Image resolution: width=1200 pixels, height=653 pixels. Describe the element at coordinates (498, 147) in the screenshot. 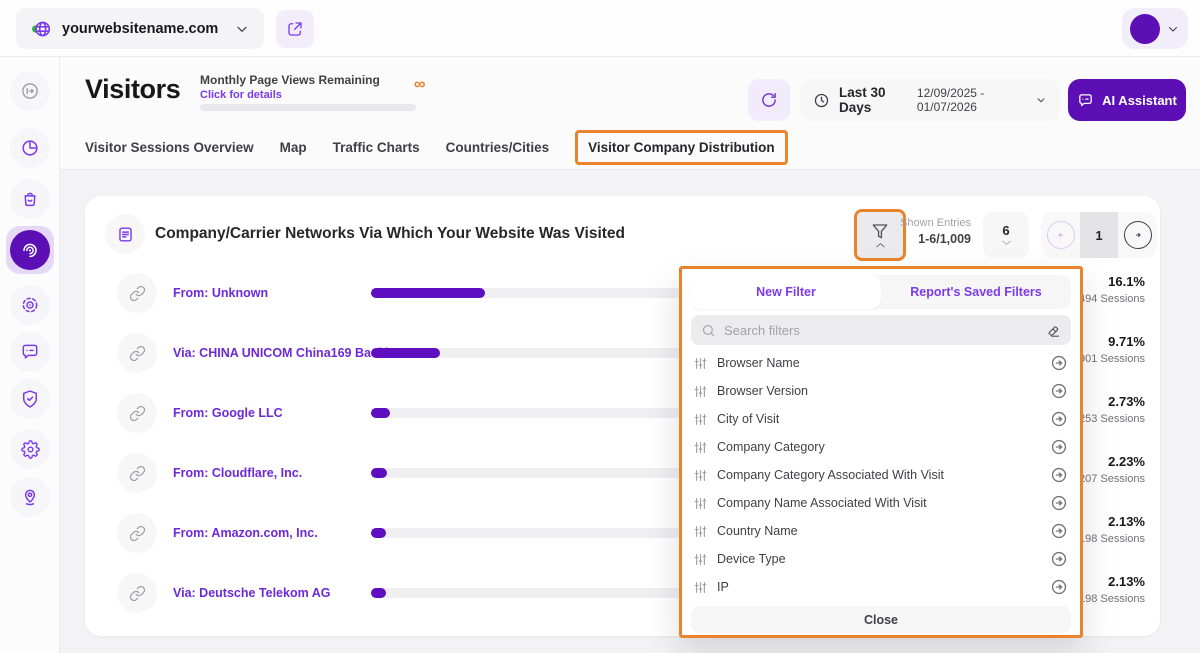

I see `tab-countries-cities: Countries/Cities` at that location.